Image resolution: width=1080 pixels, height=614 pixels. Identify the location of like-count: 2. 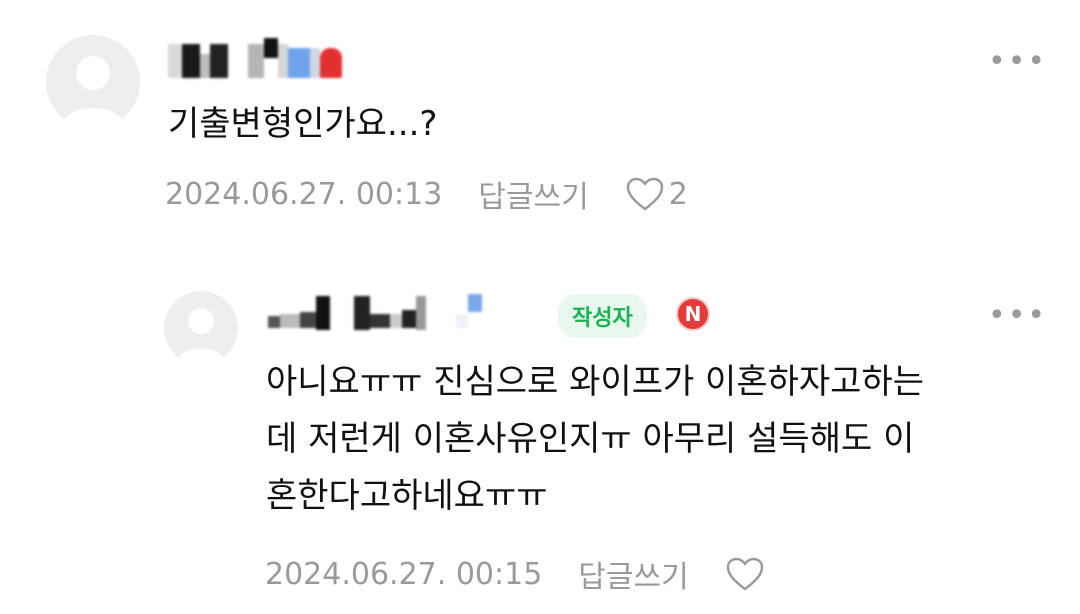
(678, 194).